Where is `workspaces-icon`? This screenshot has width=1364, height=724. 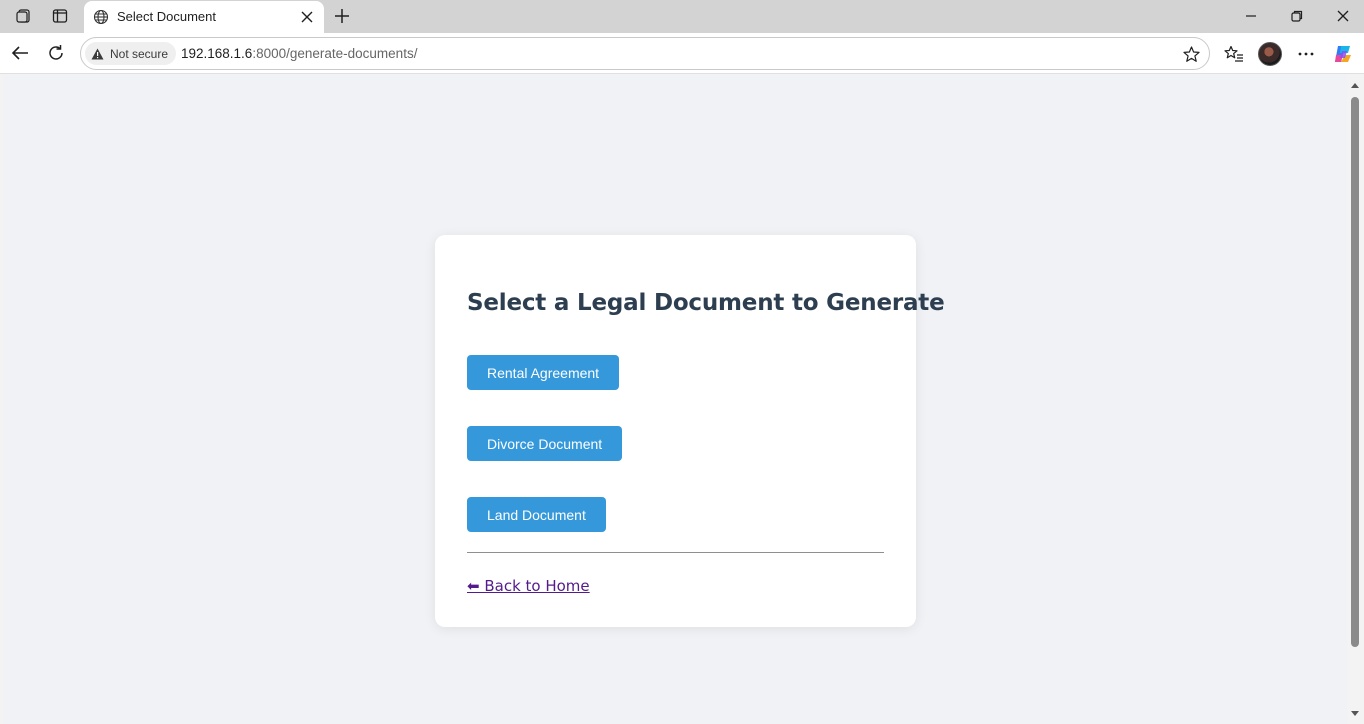
workspaces-icon is located at coordinates (24, 16).